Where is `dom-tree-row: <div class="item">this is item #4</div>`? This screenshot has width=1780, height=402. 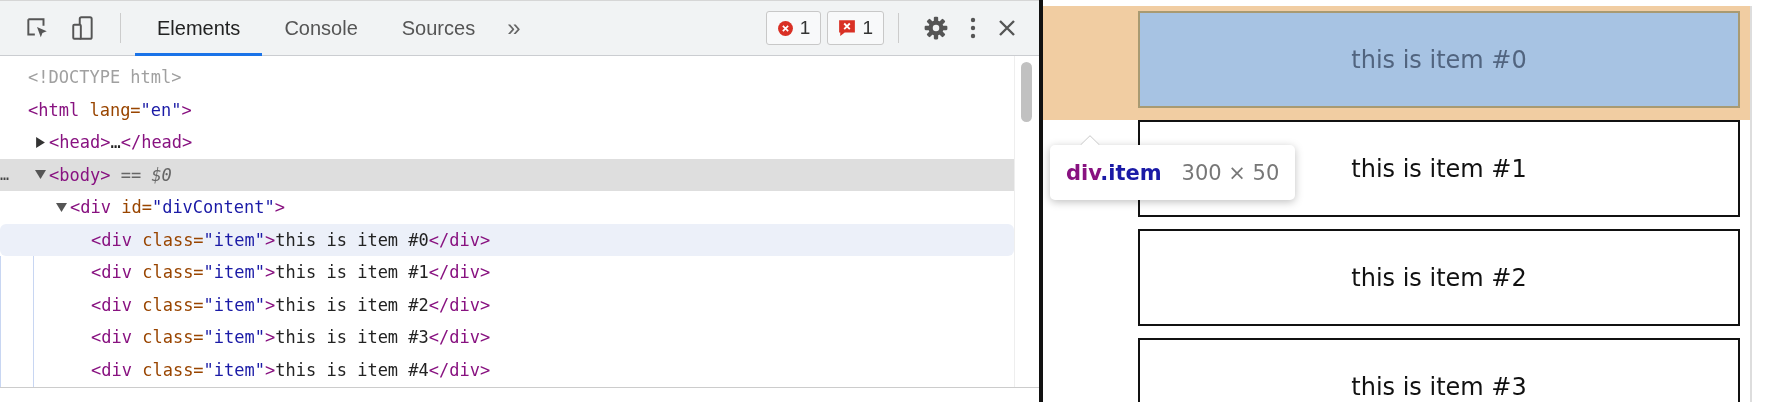 dom-tree-row: <div class="item">this is item #4</div> is located at coordinates (507, 369).